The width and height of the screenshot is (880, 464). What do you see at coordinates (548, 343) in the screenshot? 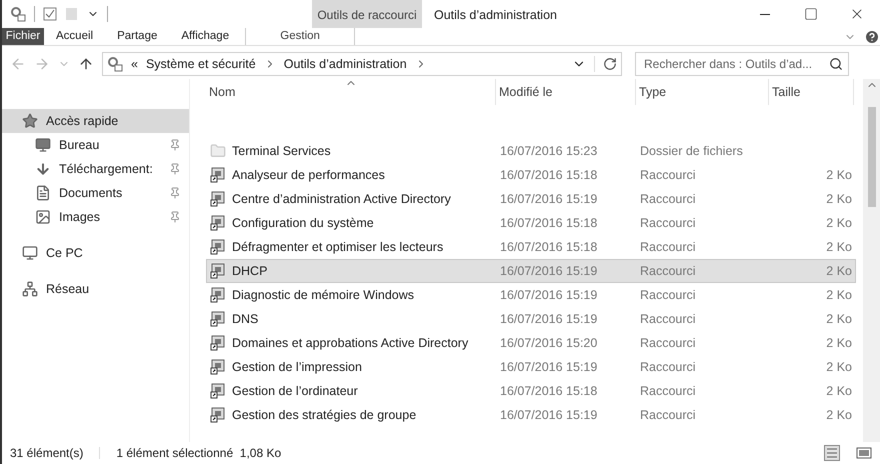
I see `modified-date: 16/07/2016 15:20` at bounding box center [548, 343].